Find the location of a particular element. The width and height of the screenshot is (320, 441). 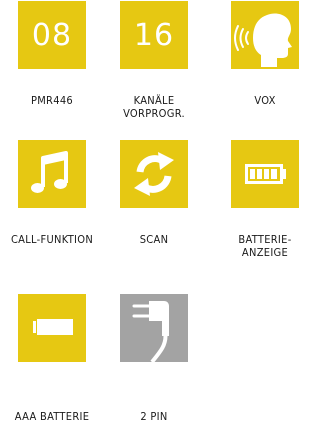

feature-tile-scan is located at coordinates (154, 174).